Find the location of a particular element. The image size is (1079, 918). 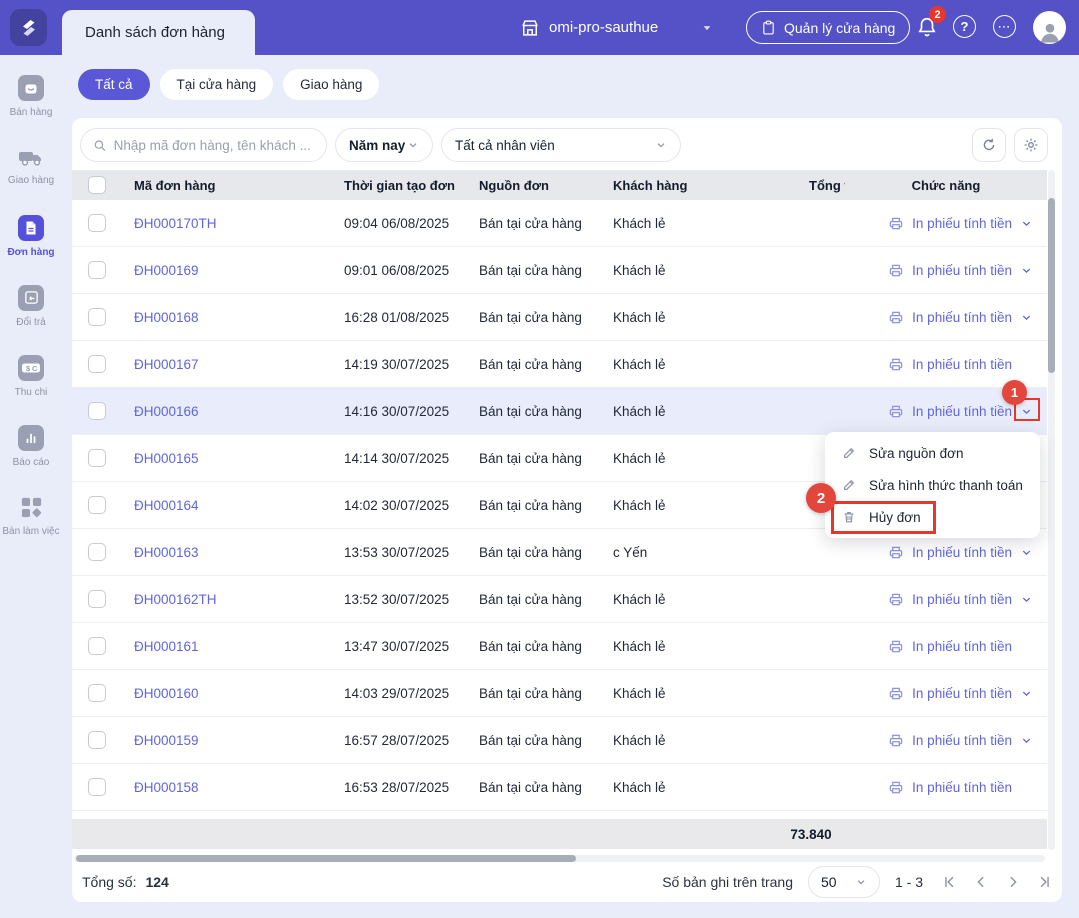

per-page-label: Số bản ghi trên trang is located at coordinates (727, 882).